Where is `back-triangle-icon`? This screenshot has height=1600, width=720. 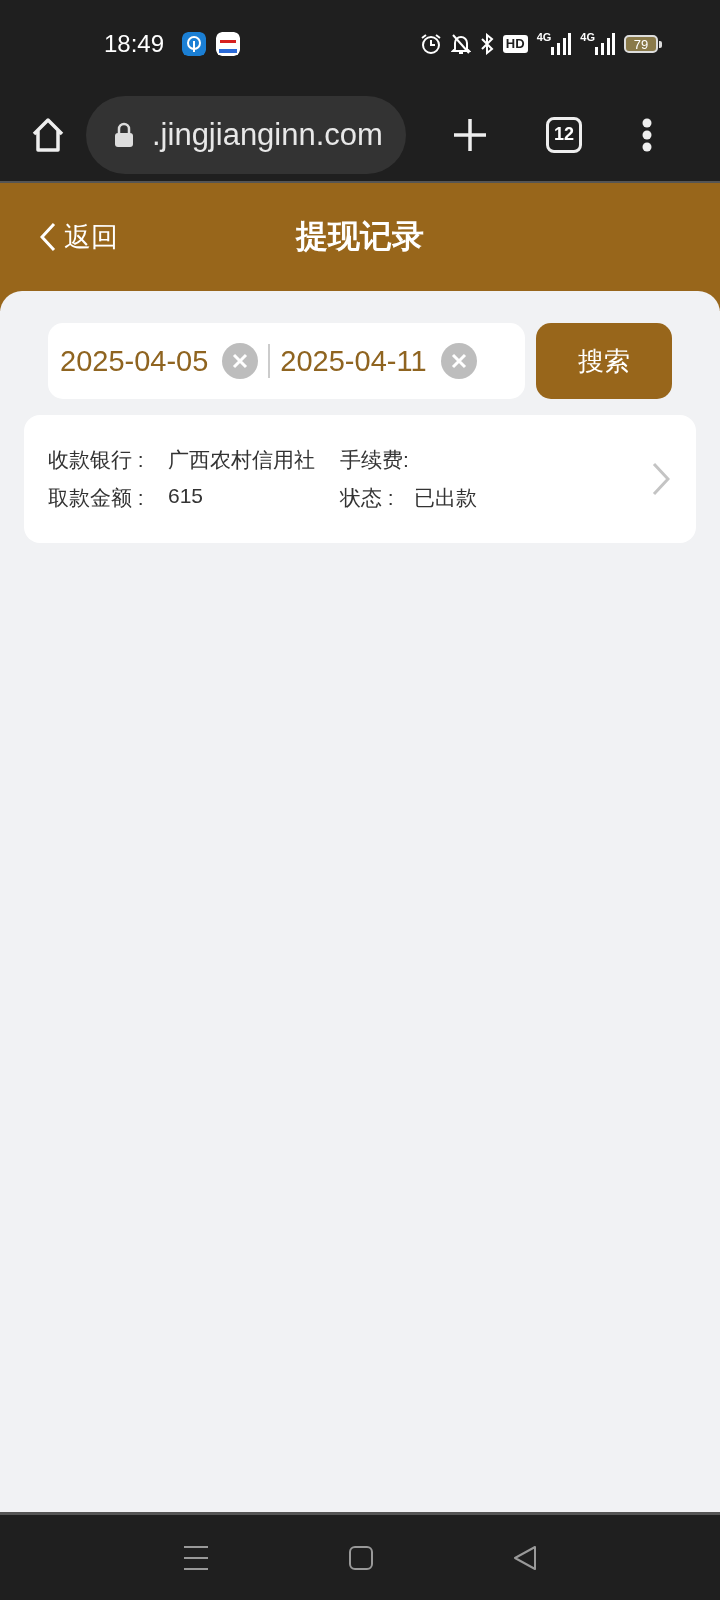
back-triangle-icon is located at coordinates (525, 1557).